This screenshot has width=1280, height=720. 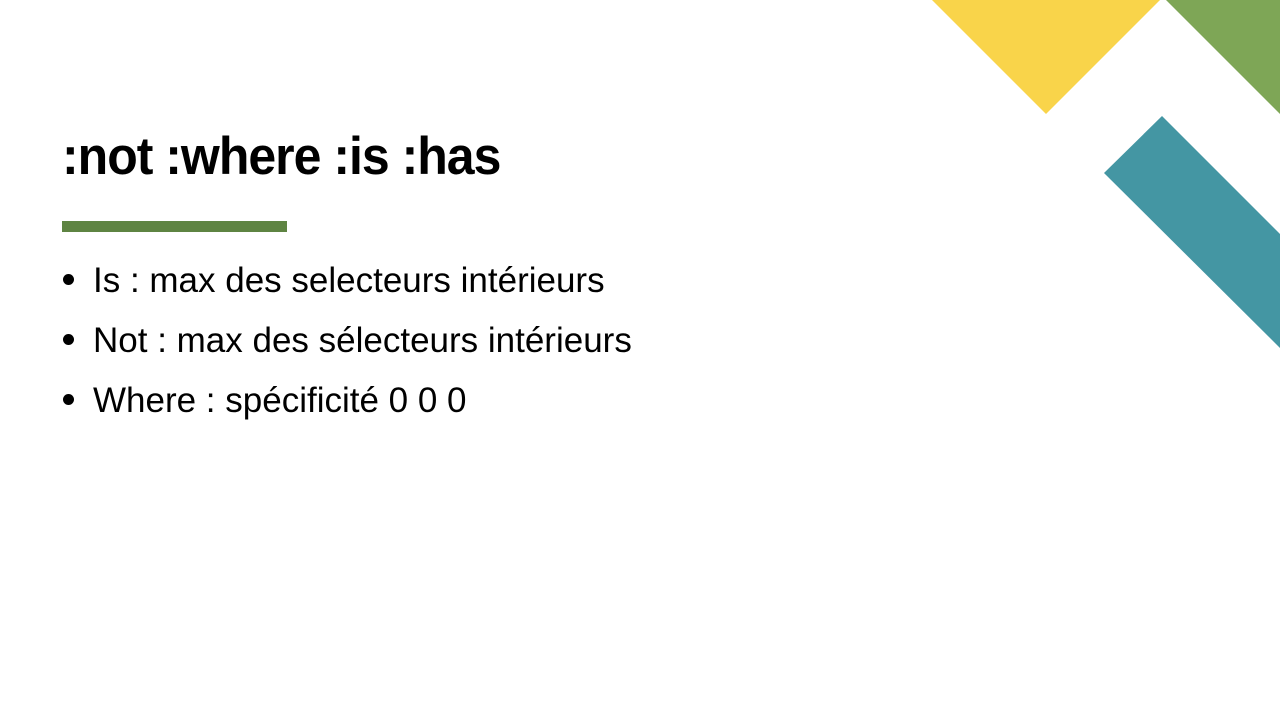 I want to click on bullet-item: Where : spécificité 0 0 0, so click(x=347, y=402).